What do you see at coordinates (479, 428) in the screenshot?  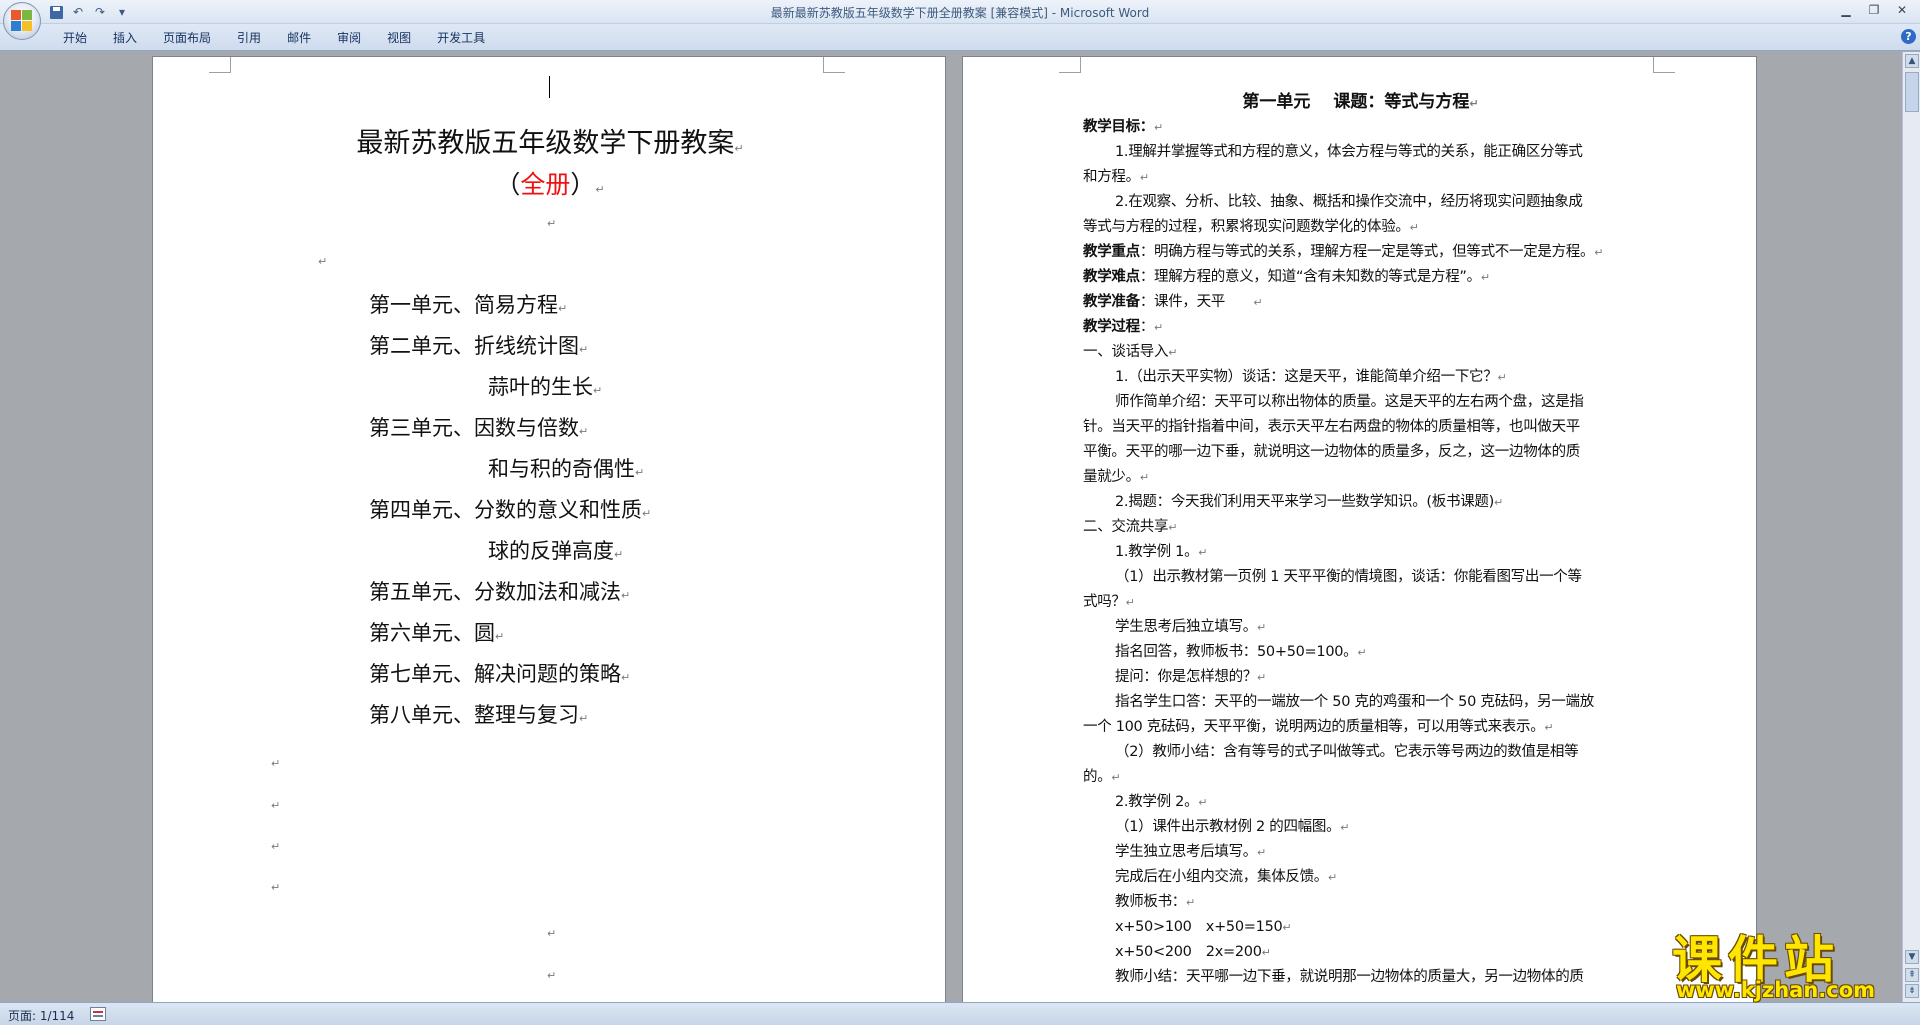 I see `toc-item: 第三单元、因数与倍数↵` at bounding box center [479, 428].